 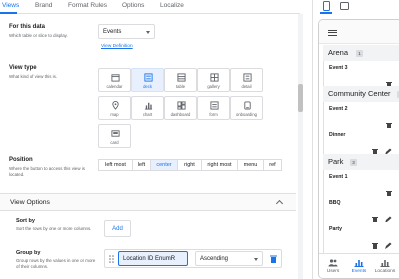 I want to click on detail-icon, so click(x=247, y=77).